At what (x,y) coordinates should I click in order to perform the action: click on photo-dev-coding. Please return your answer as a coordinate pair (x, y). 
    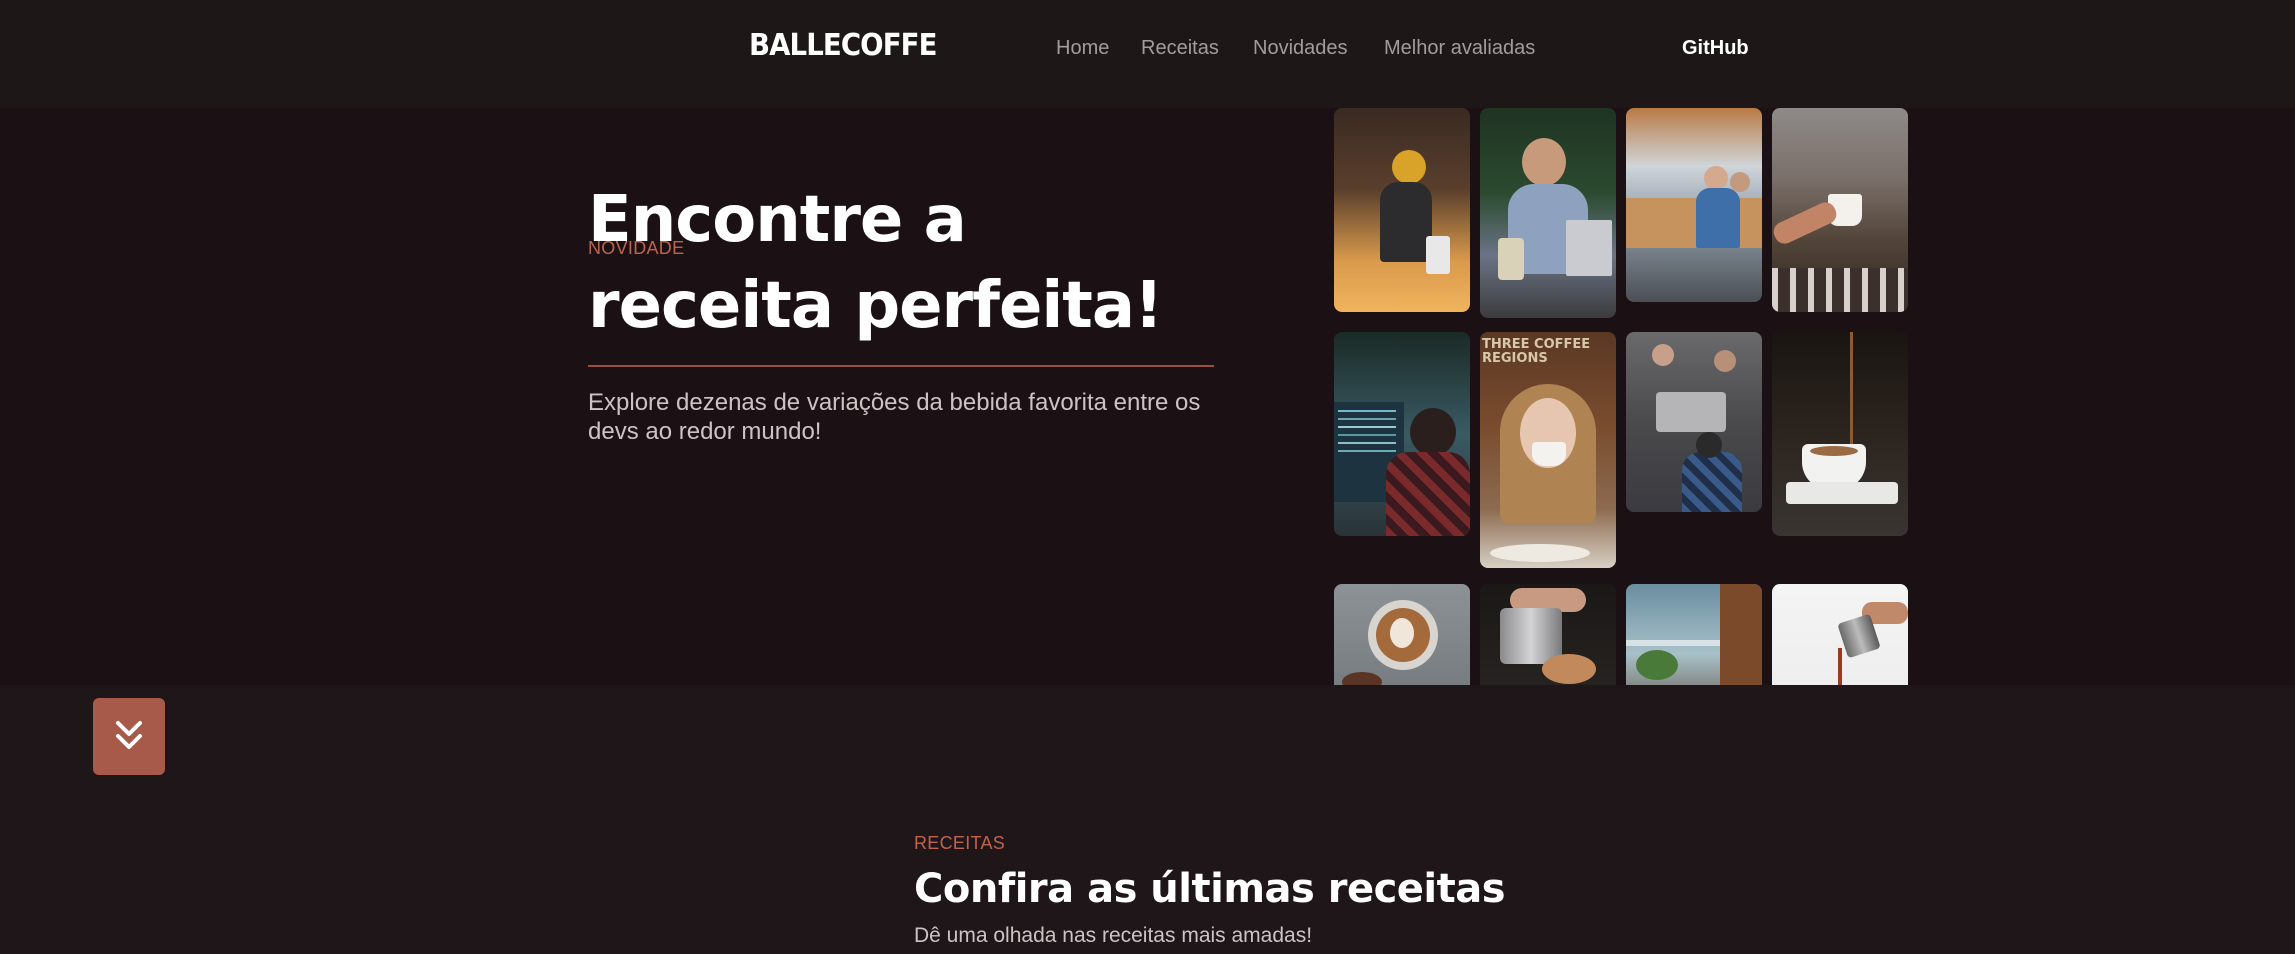
    Looking at the image, I should click on (1402, 434).